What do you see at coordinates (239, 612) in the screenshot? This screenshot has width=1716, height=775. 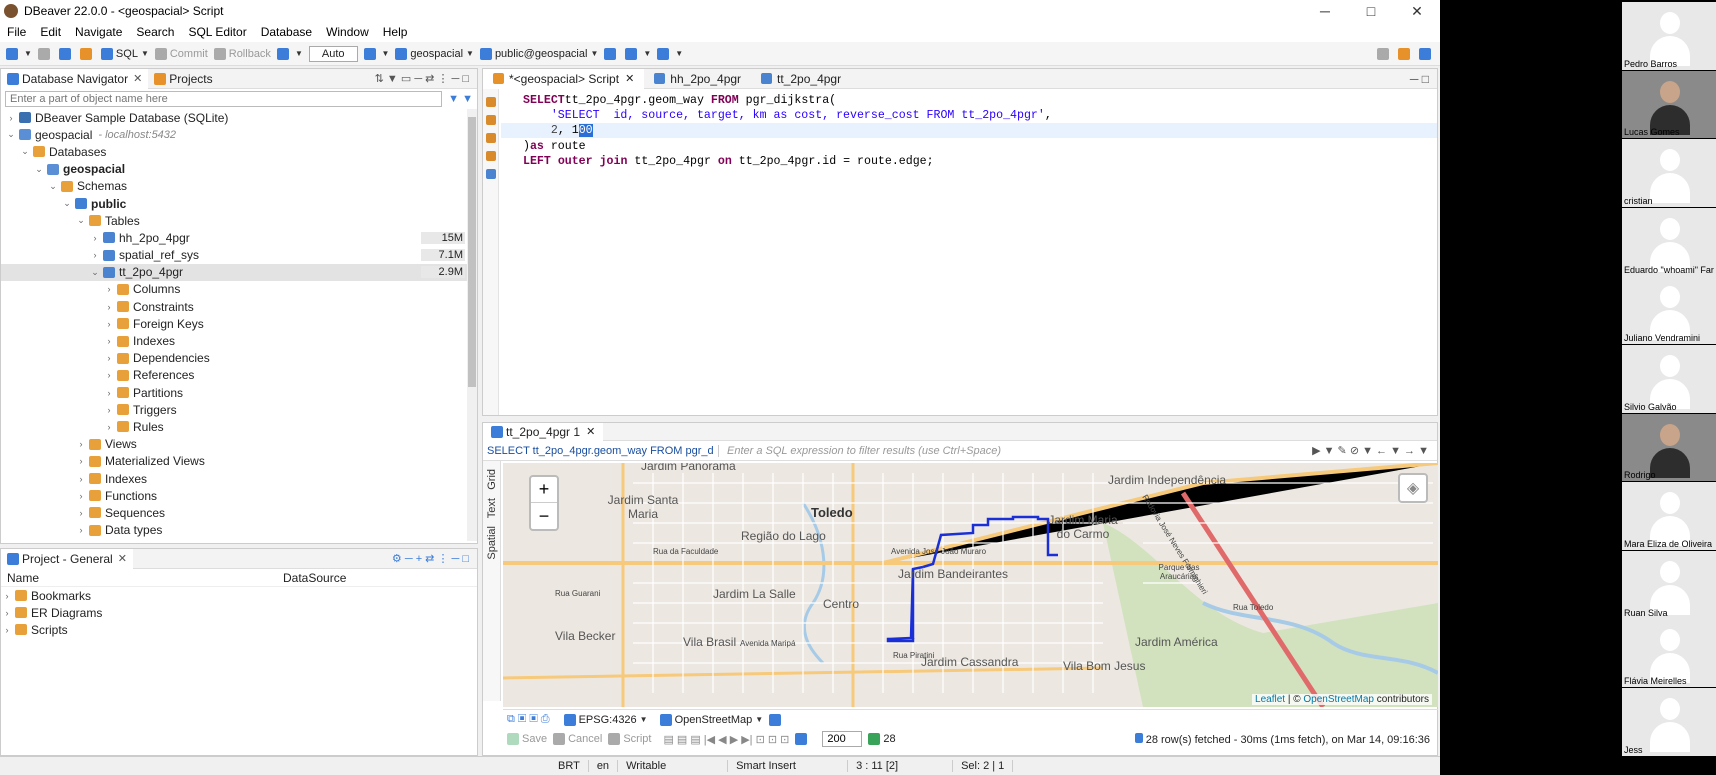 I see `project-item-er-diagrams: › ER Diagrams` at bounding box center [239, 612].